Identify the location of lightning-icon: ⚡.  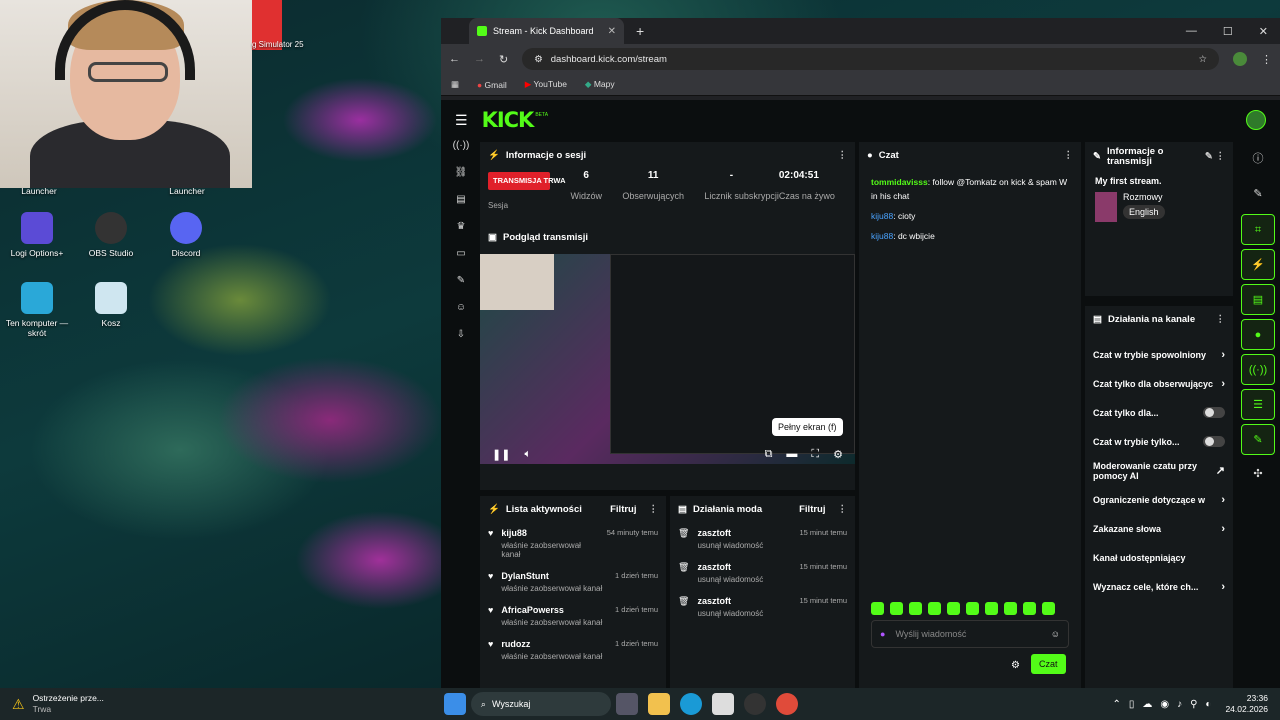
(1258, 264).